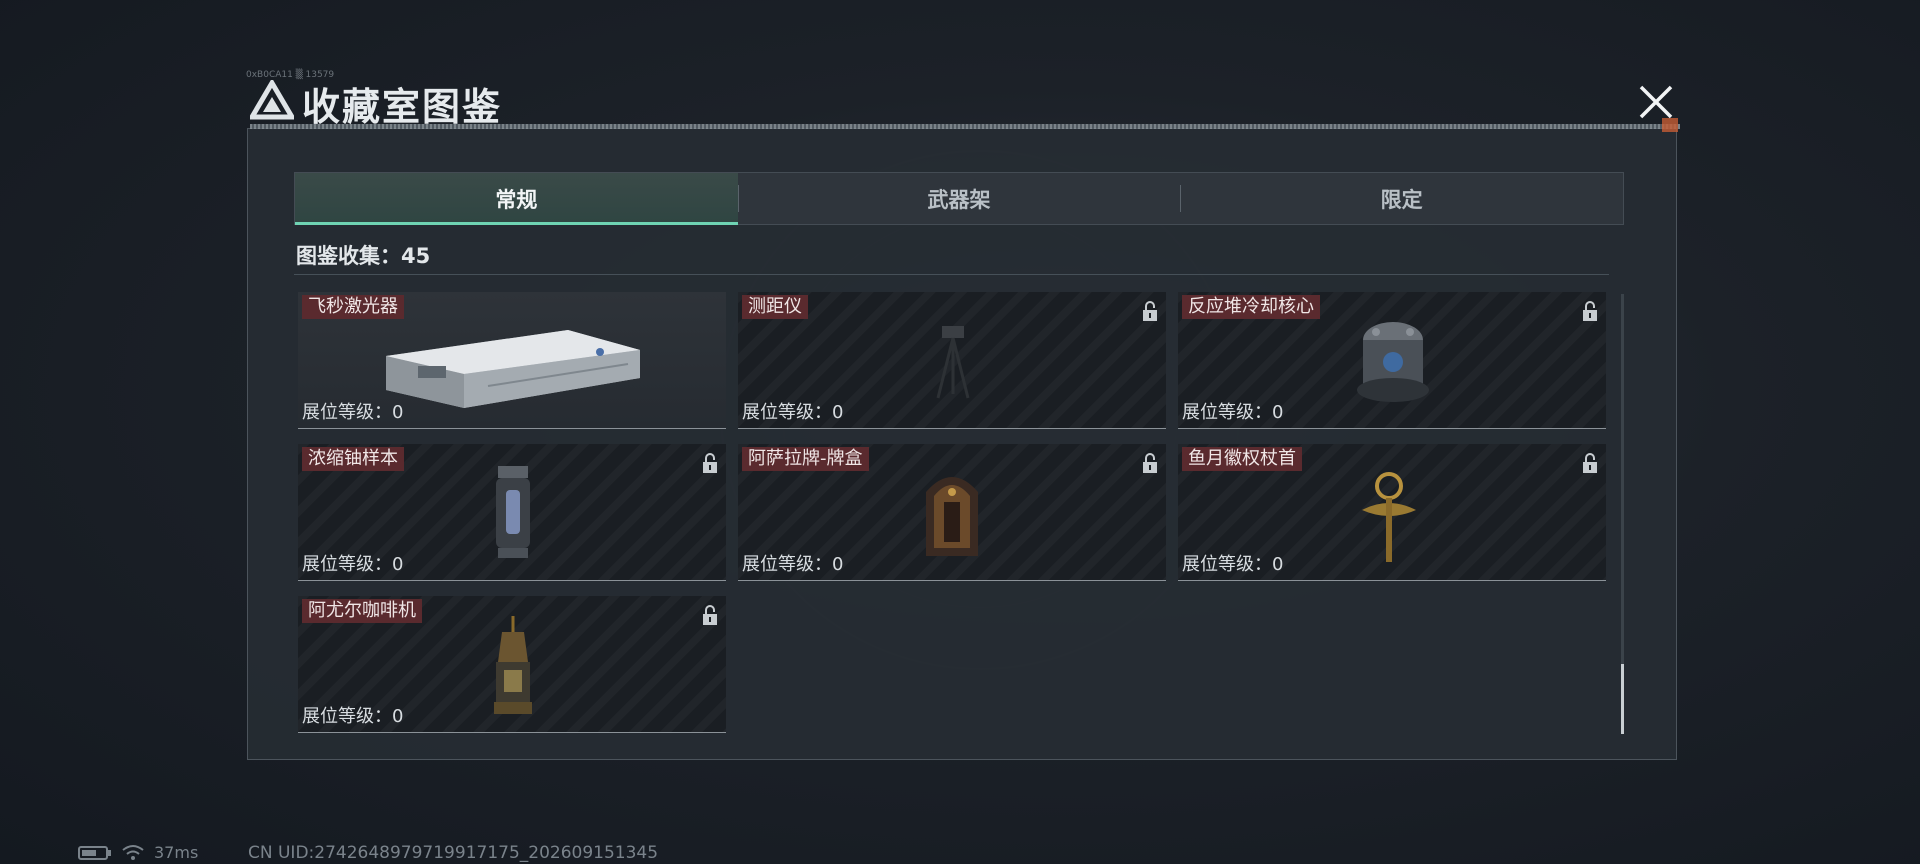  Describe the element at coordinates (962, 101) in the screenshot. I see `dialog-title-bar: 0xB0CA11 ▒ 13579 收藏室图鉴` at that location.